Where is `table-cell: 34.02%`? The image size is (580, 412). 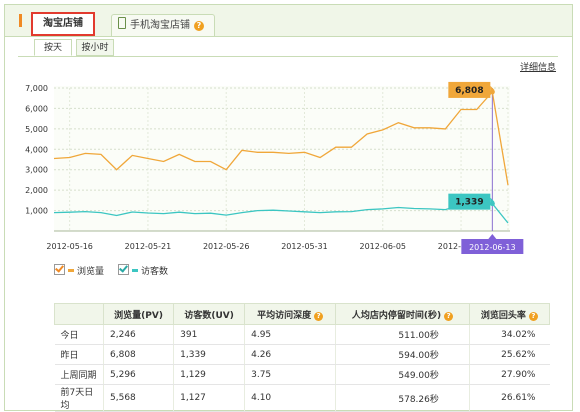 table-cell: 34.02% is located at coordinates (509, 334).